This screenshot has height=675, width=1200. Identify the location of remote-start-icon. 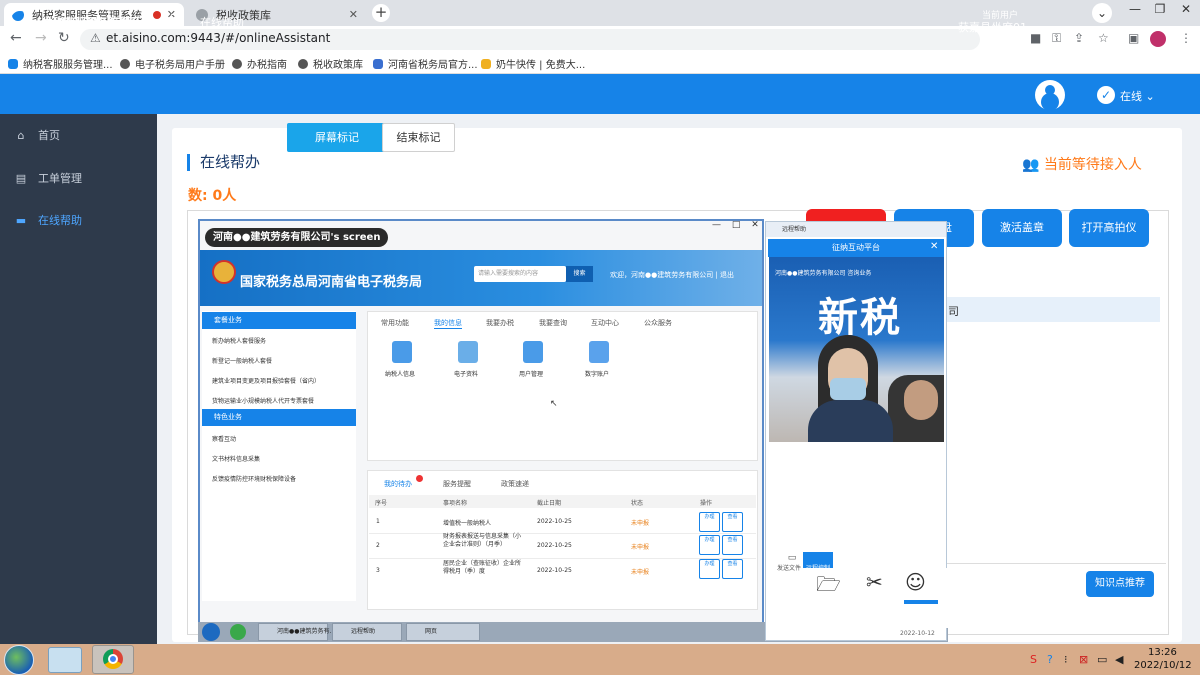
(211, 632).